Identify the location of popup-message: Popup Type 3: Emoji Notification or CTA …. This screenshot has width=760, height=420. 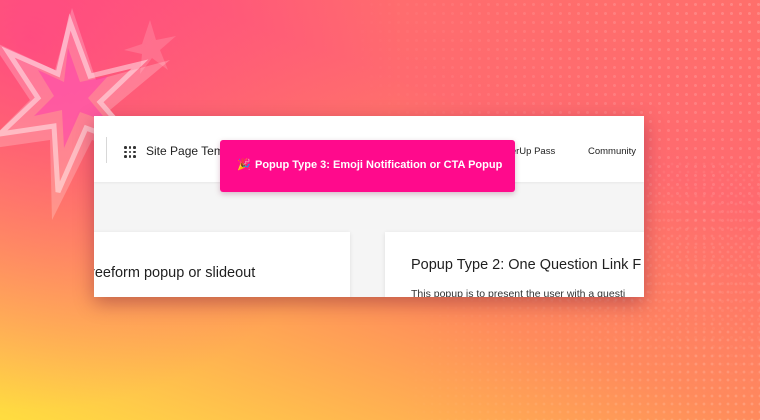
(379, 165).